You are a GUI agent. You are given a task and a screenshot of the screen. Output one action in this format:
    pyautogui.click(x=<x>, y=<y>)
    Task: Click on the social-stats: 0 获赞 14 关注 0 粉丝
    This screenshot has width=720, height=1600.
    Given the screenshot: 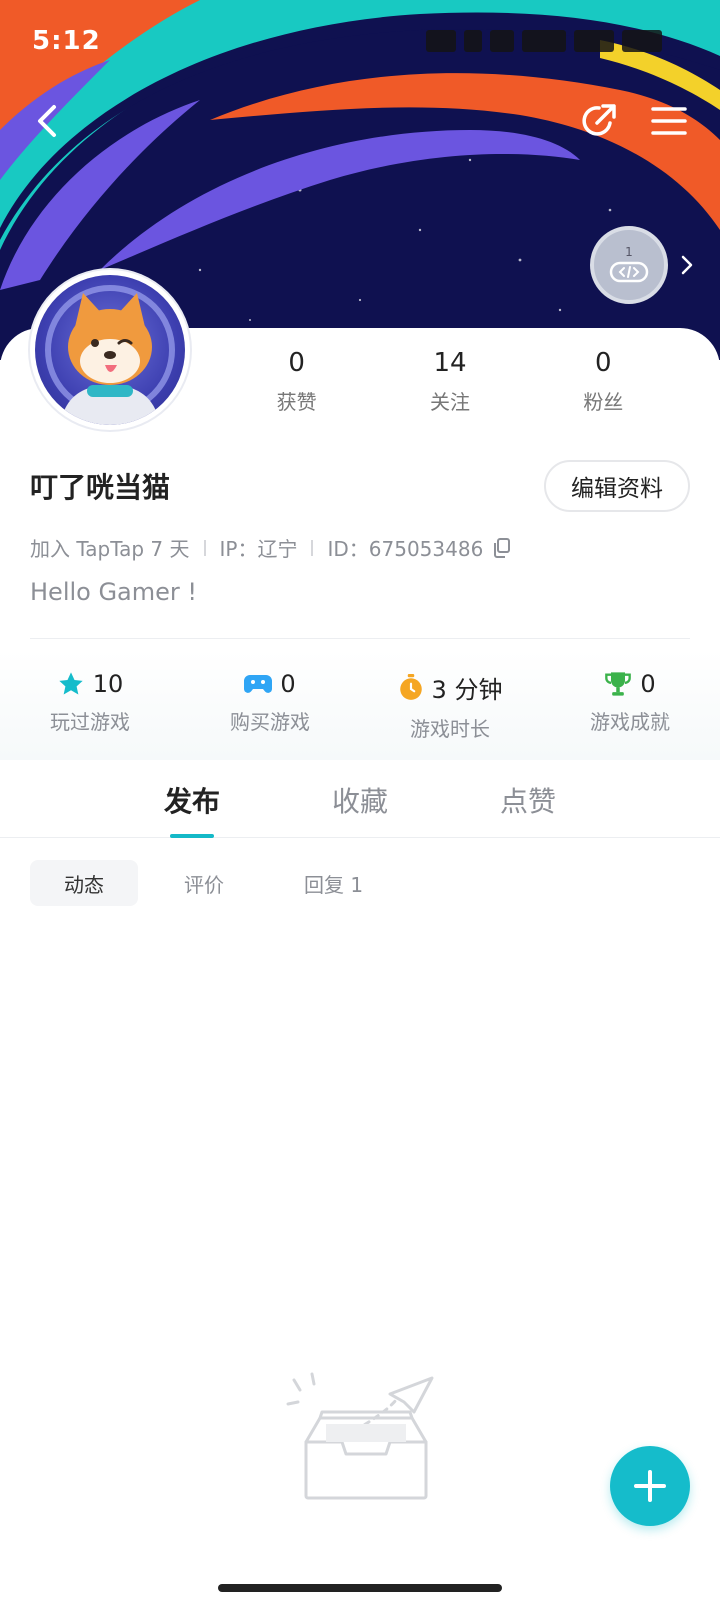 What is the action you would take?
    pyautogui.click(x=450, y=381)
    